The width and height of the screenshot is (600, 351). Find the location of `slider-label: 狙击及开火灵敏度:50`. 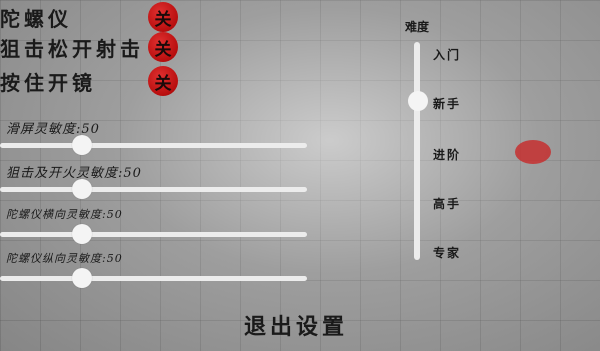

slider-label: 狙击及开火灵敏度:50 is located at coordinates (74, 173).